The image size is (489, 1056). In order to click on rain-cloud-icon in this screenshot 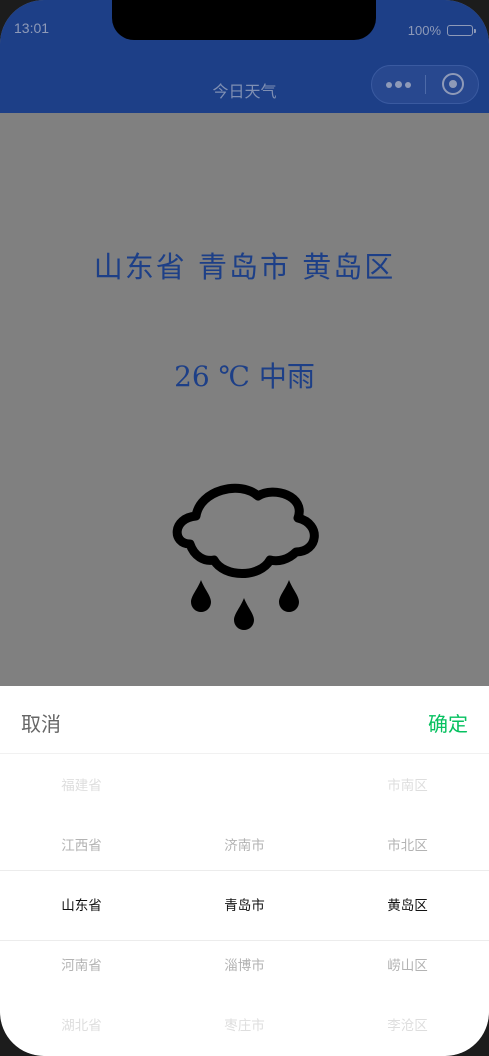, I will do `click(245, 556)`.